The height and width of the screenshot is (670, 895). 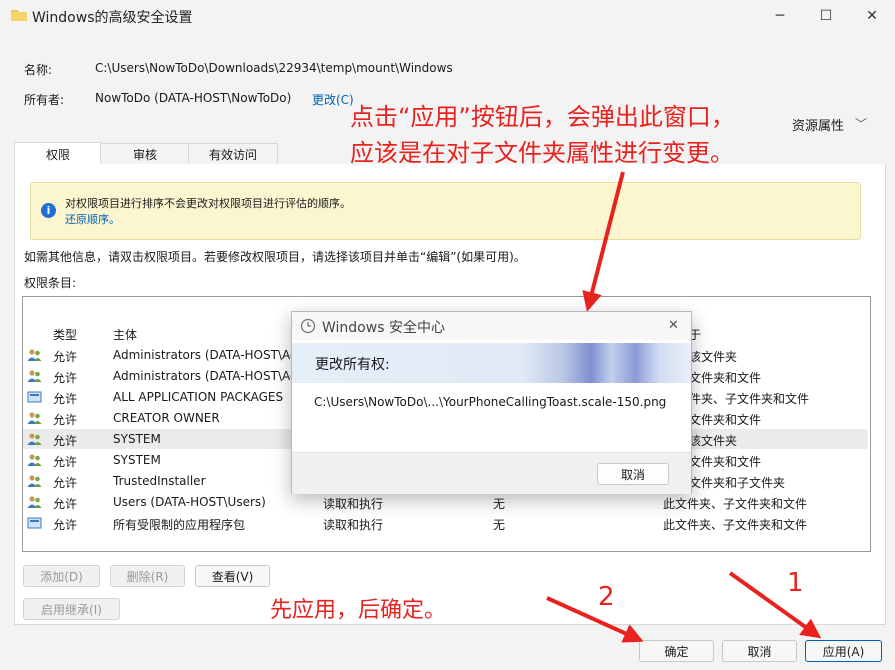 What do you see at coordinates (775, 605) in the screenshot?
I see `arrow-to-apply` at bounding box center [775, 605].